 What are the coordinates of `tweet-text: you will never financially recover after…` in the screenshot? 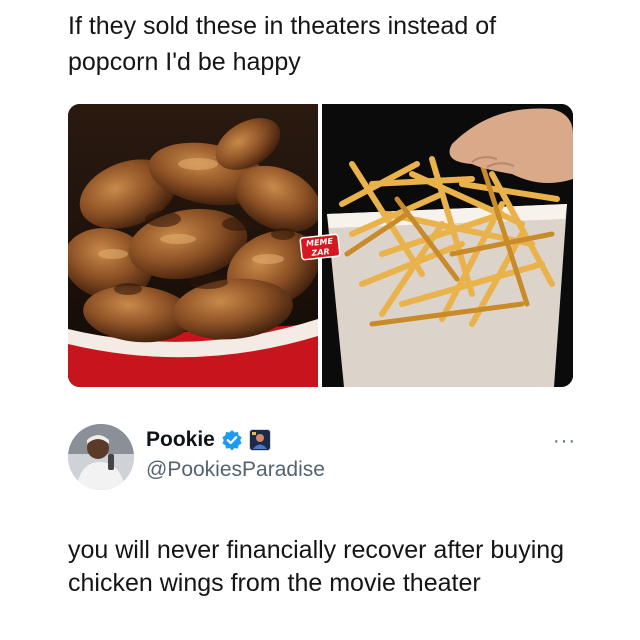 It's located at (316, 566).